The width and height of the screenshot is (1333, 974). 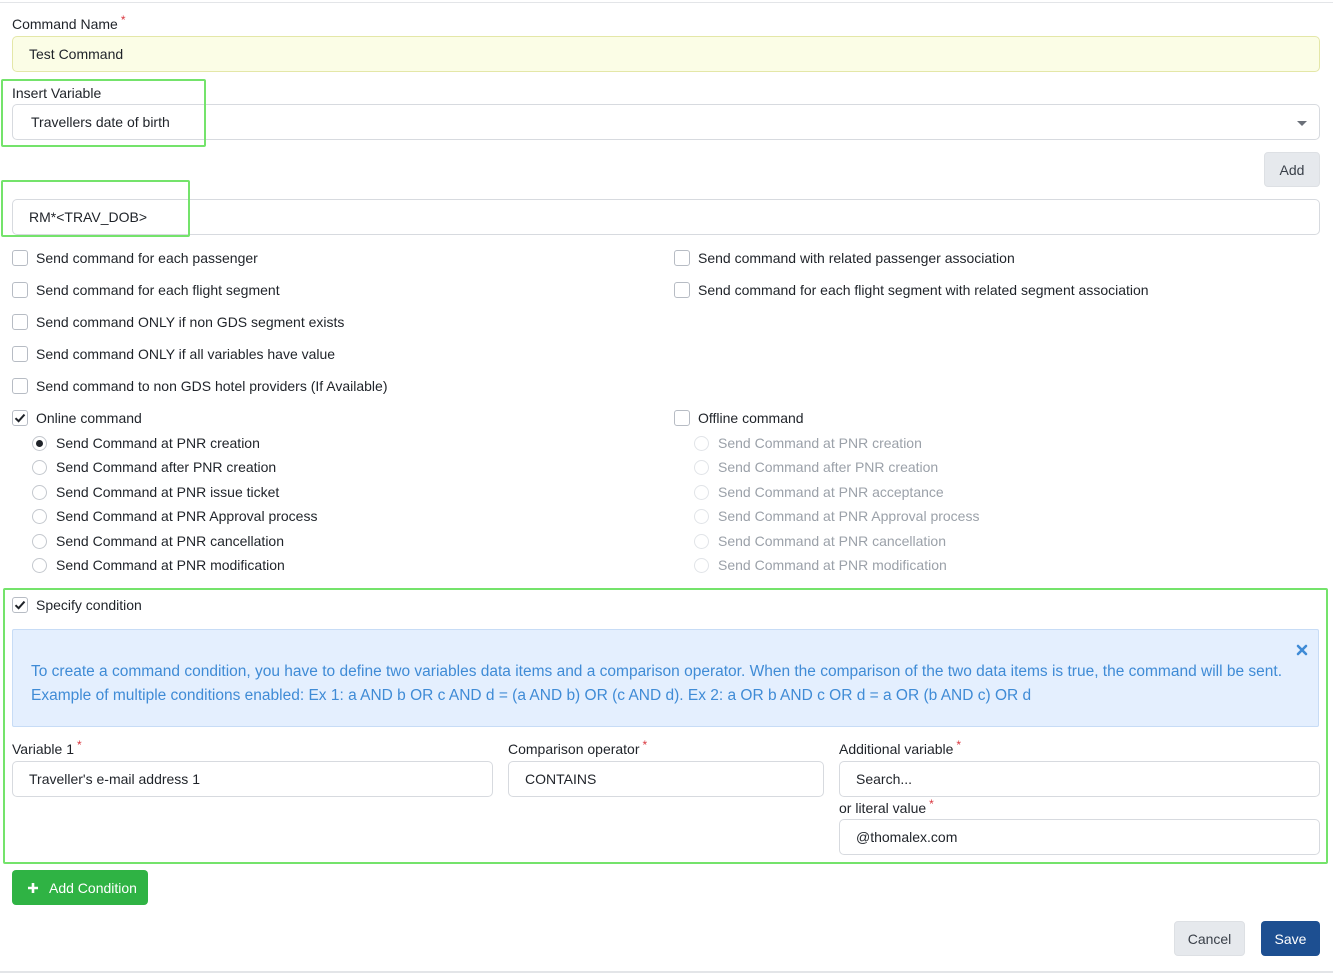 What do you see at coordinates (93, 887) in the screenshot?
I see `add-condition-label: Add Condition` at bounding box center [93, 887].